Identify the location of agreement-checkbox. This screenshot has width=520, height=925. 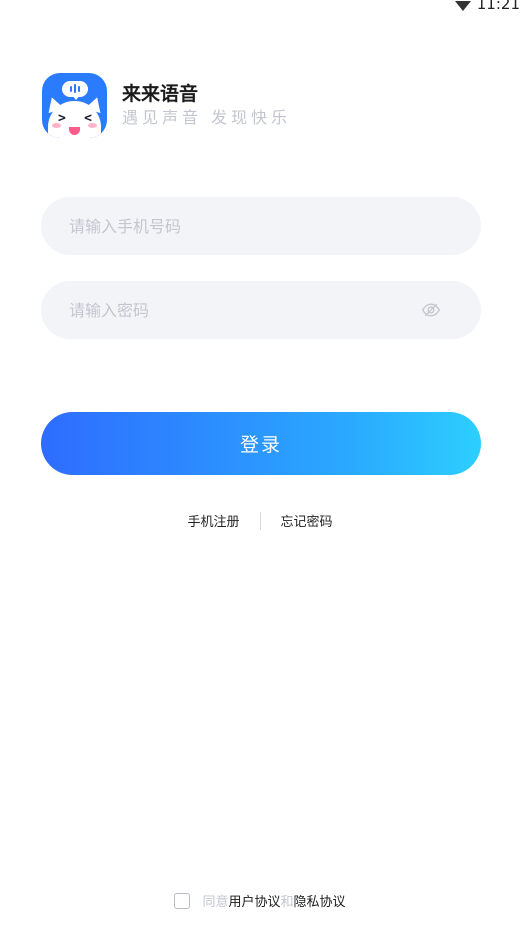
(182, 900).